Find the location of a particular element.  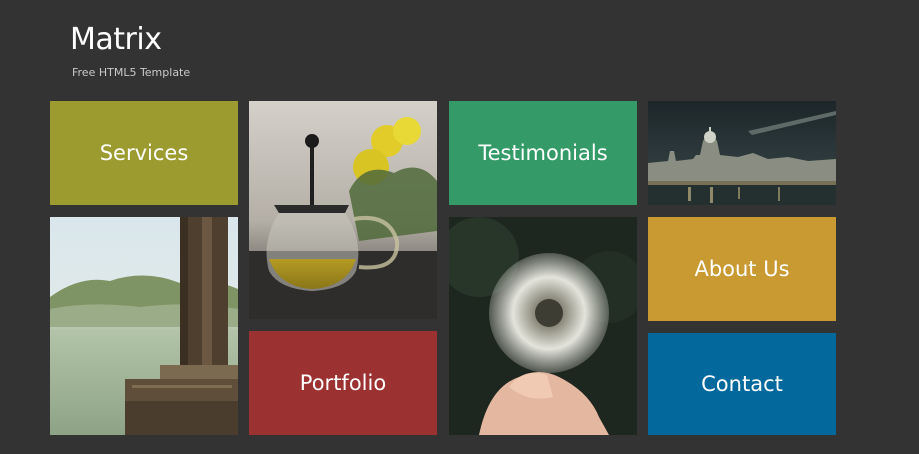

lake-dock-photo-tile is located at coordinates (144, 326).